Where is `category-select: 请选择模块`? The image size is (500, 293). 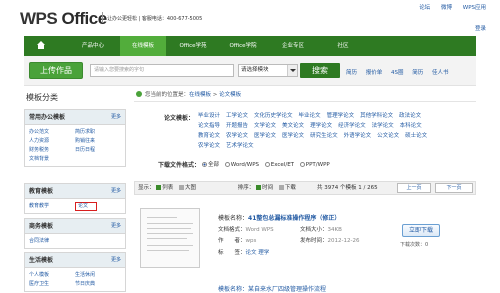 category-select: 请选择模块 is located at coordinates (268, 70).